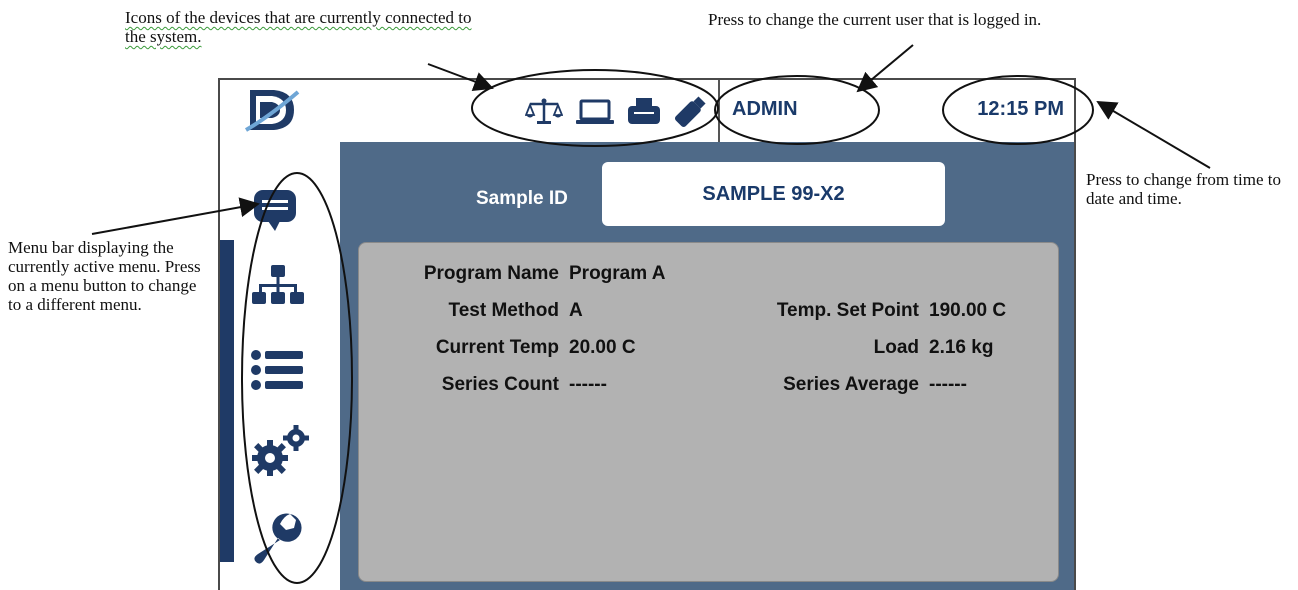 This screenshot has width=1298, height=590. I want to click on current-user-button: ADMIN, so click(765, 109).